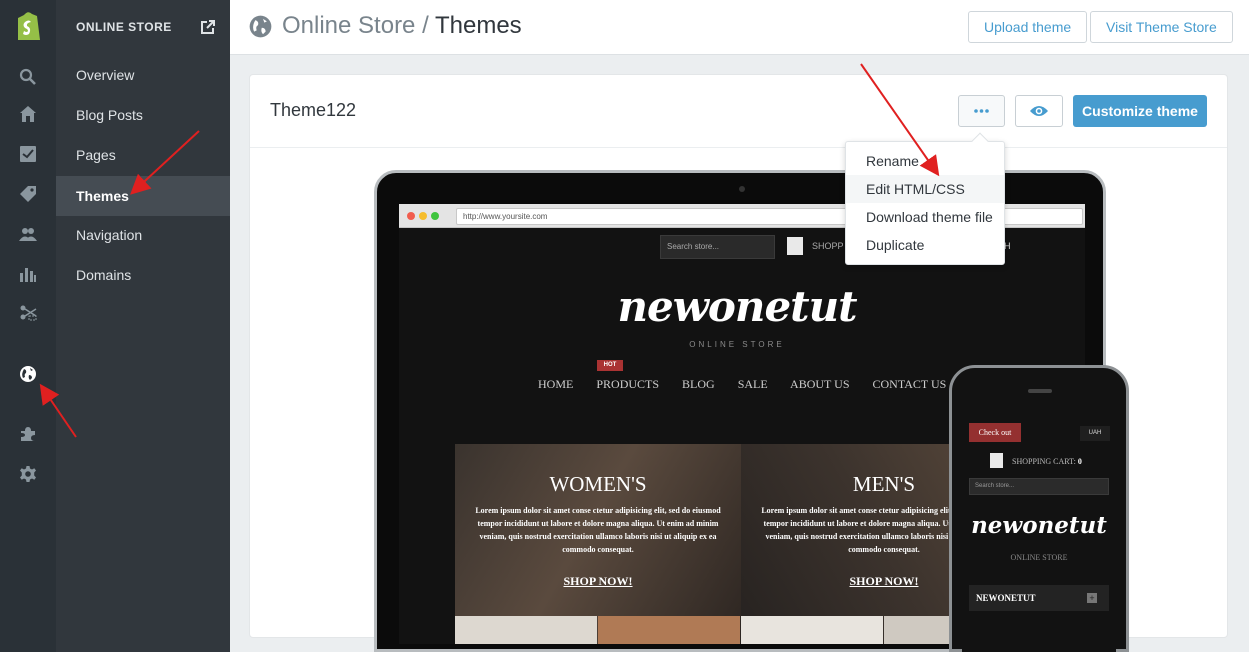 The image size is (1249, 652). I want to click on eye-icon, so click(1039, 111).